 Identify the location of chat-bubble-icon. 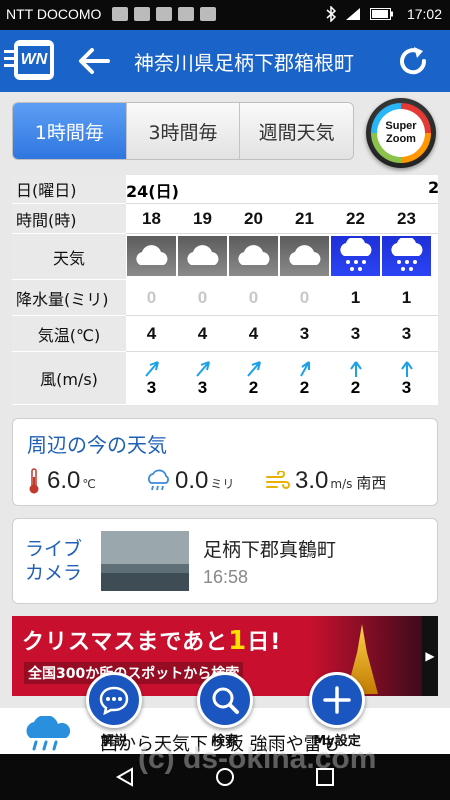
(114, 700).